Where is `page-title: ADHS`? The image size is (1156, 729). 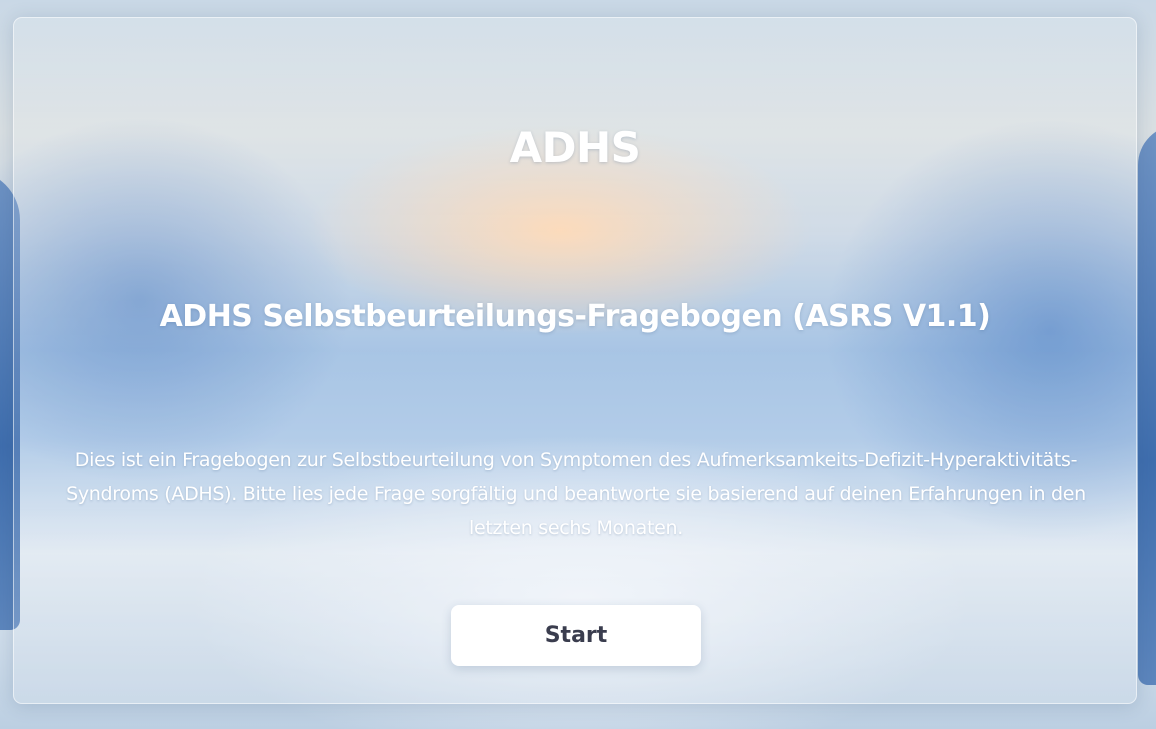
page-title: ADHS is located at coordinates (575, 148).